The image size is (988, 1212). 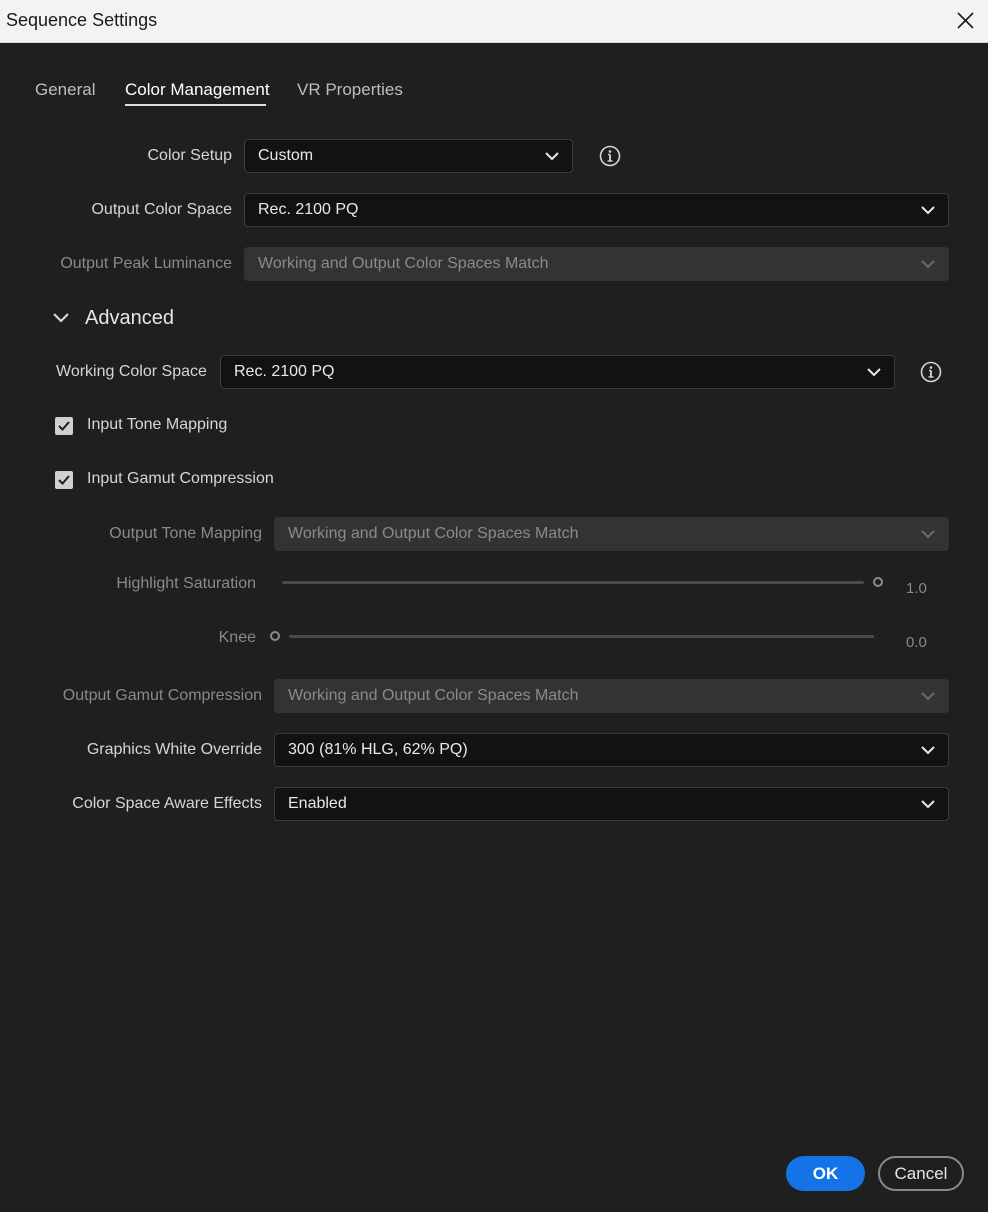 I want to click on color-setup-value: Custom, so click(x=286, y=155).